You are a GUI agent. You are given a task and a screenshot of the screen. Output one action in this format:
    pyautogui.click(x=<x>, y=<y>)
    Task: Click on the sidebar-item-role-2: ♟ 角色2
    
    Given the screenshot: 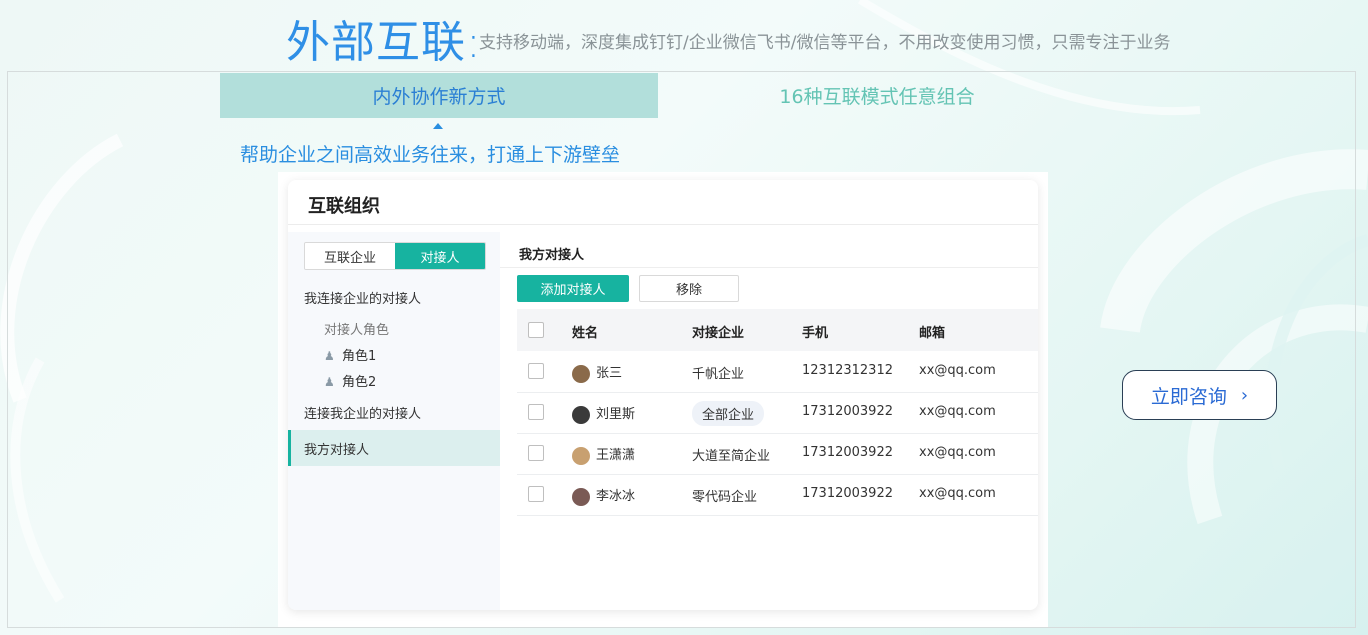 What is the action you would take?
    pyautogui.click(x=350, y=380)
    